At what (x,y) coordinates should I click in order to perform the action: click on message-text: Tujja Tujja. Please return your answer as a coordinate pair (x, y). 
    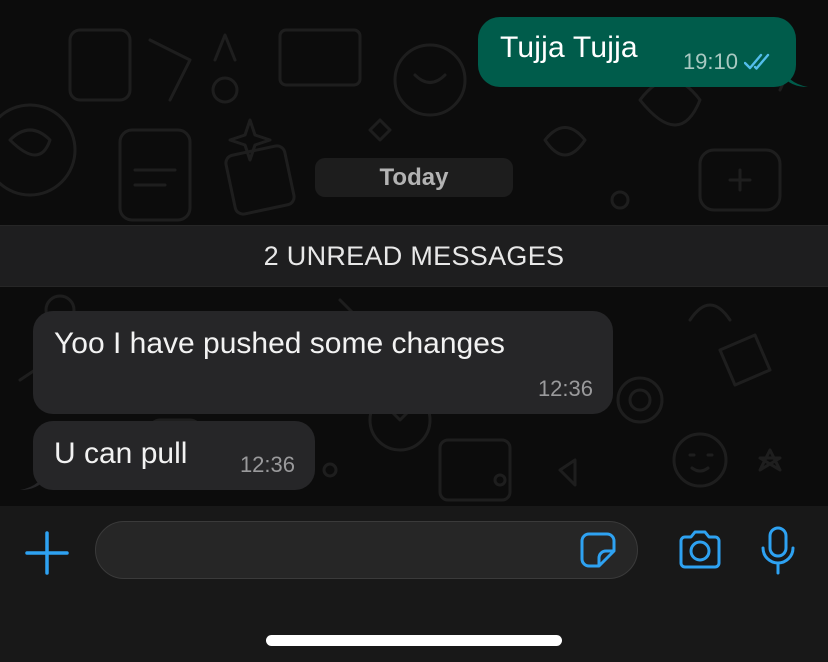
    Looking at the image, I should click on (569, 47).